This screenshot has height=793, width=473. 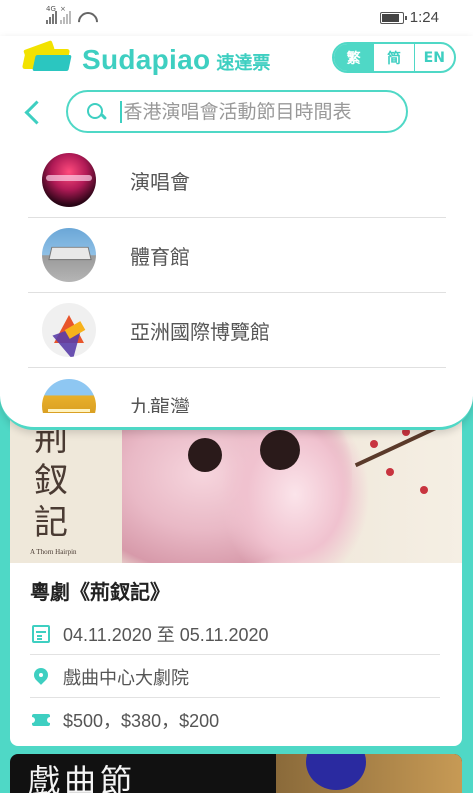 What do you see at coordinates (205, 455) in the screenshot?
I see `poster-figure-head` at bounding box center [205, 455].